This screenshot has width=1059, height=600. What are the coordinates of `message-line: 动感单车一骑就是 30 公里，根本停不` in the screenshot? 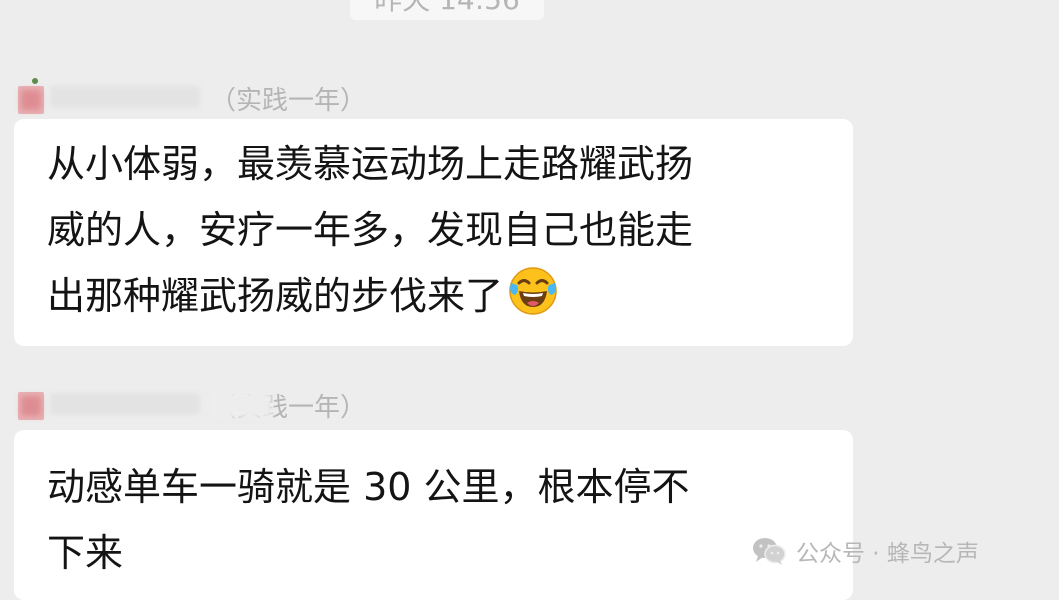 It's located at (368, 487).